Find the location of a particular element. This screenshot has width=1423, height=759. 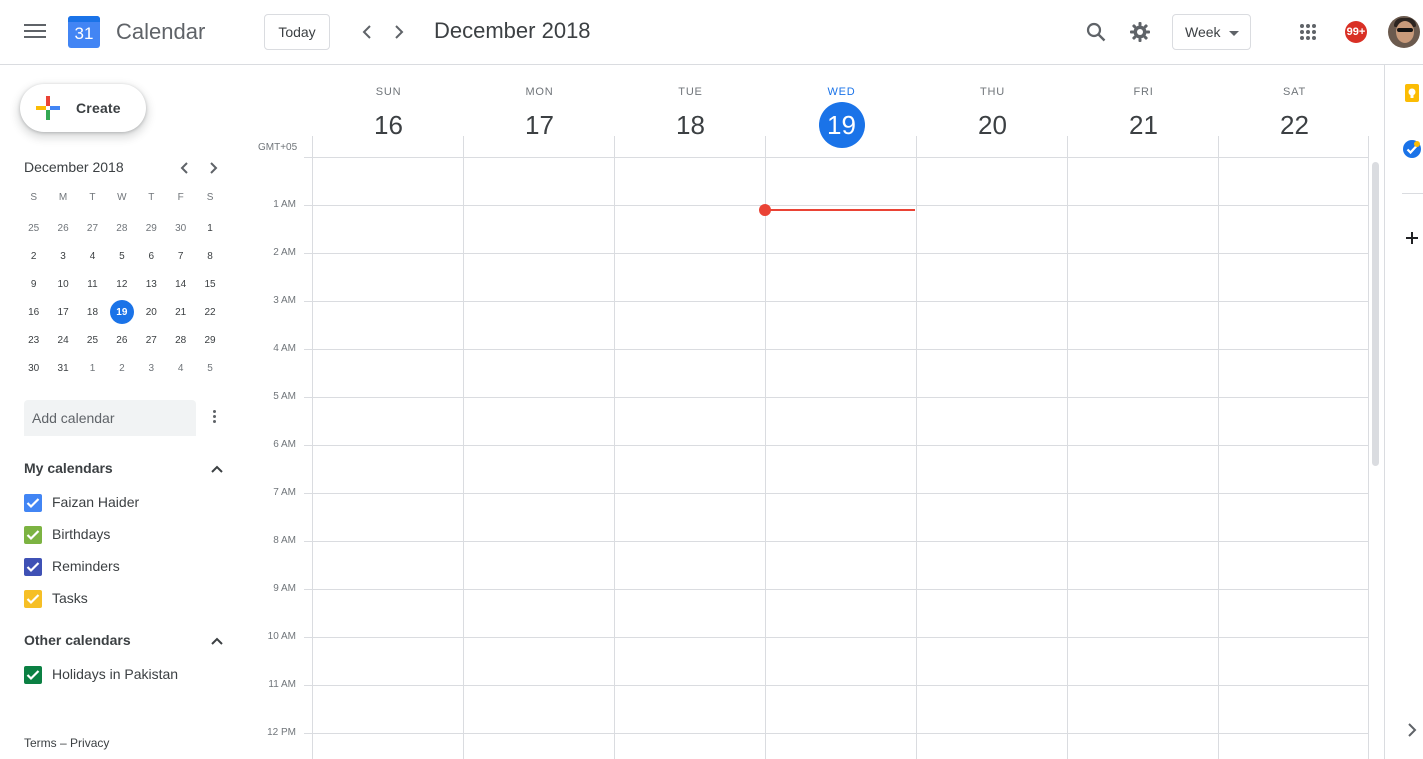

time-label: 11 AM is located at coordinates (282, 684).